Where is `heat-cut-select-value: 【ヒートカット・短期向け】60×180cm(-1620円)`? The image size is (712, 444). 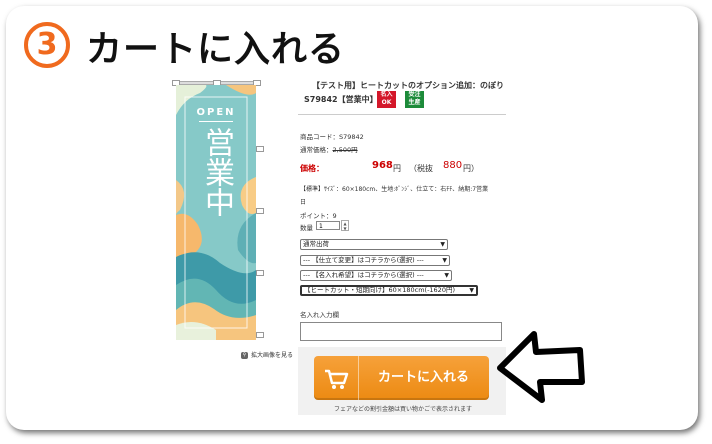 heat-cut-select-value: 【ヒートカット・短期向け】60×180cm(-1620円) is located at coordinates (379, 290).